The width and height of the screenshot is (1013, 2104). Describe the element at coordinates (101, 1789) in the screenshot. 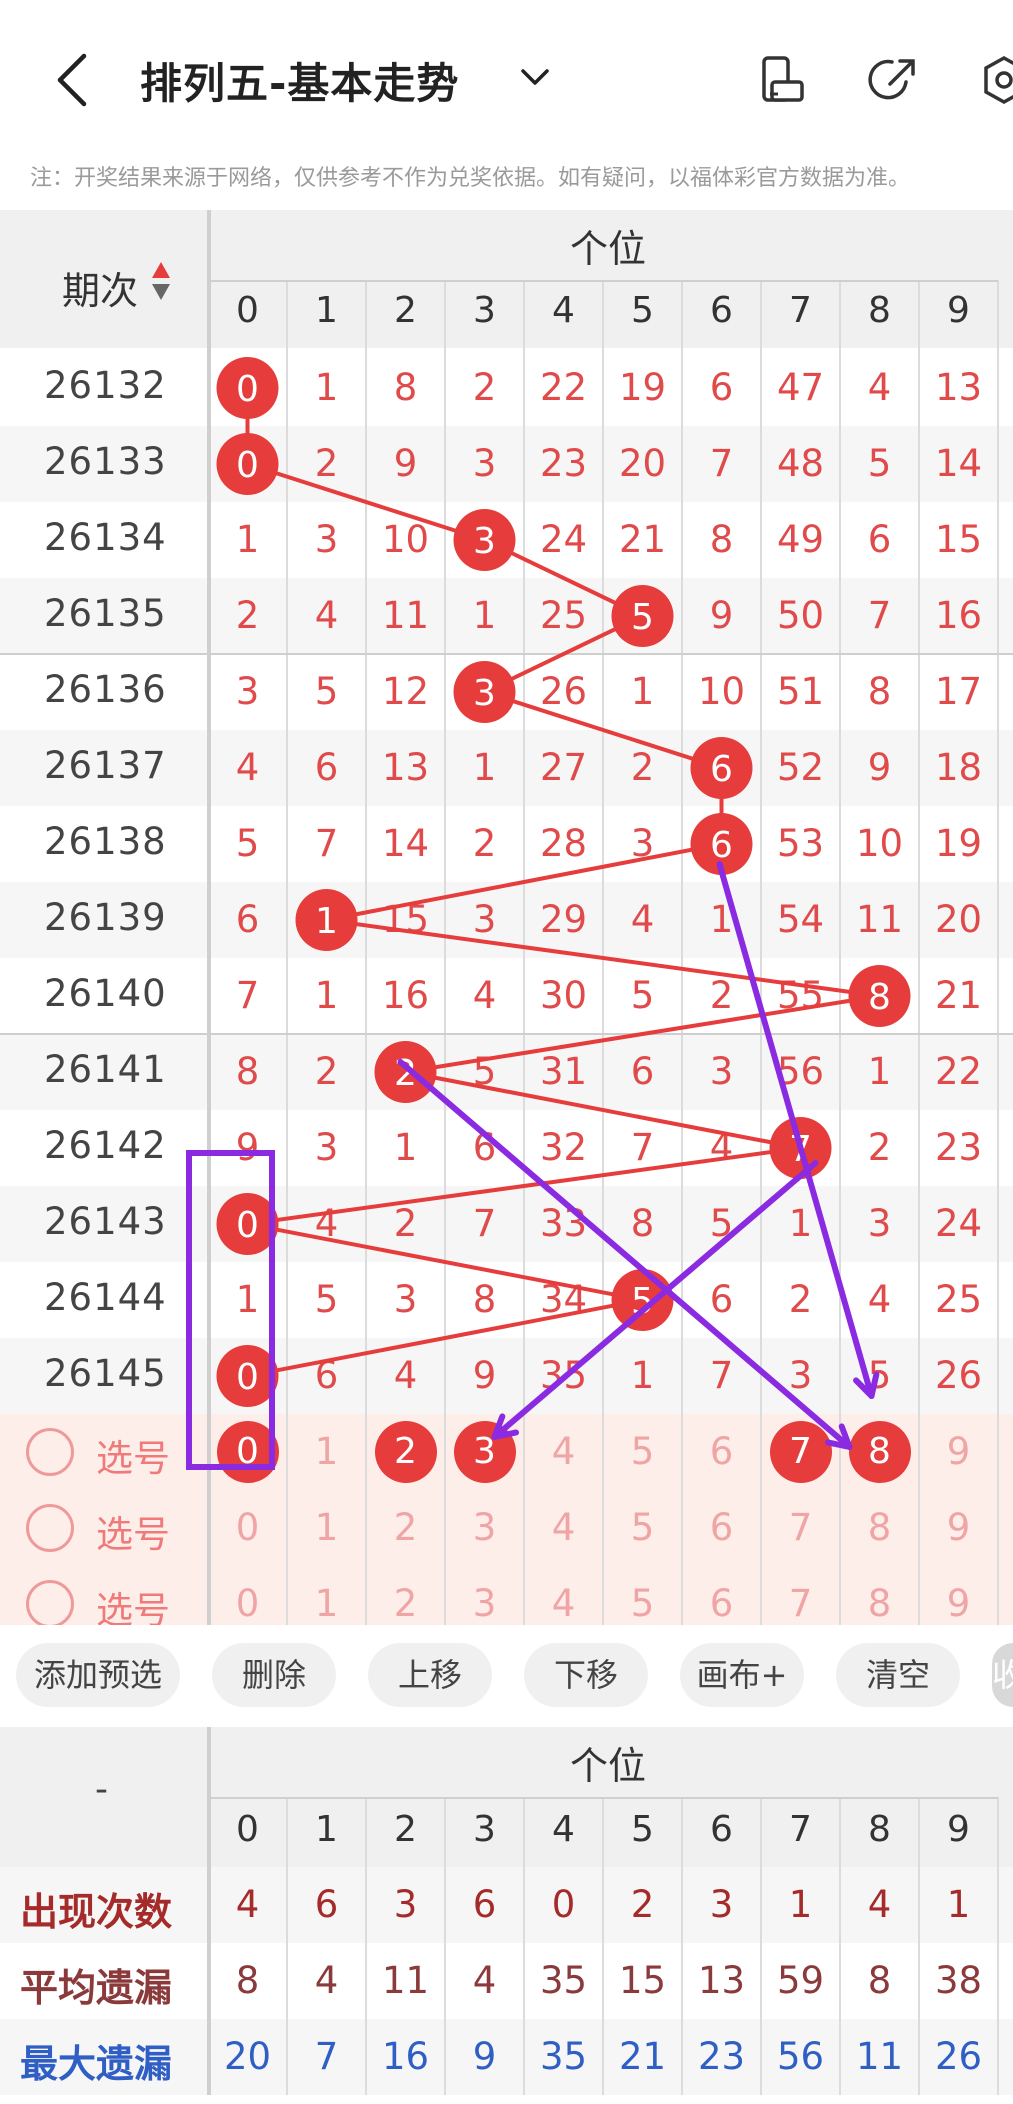

I see `stats-corner: -` at that location.